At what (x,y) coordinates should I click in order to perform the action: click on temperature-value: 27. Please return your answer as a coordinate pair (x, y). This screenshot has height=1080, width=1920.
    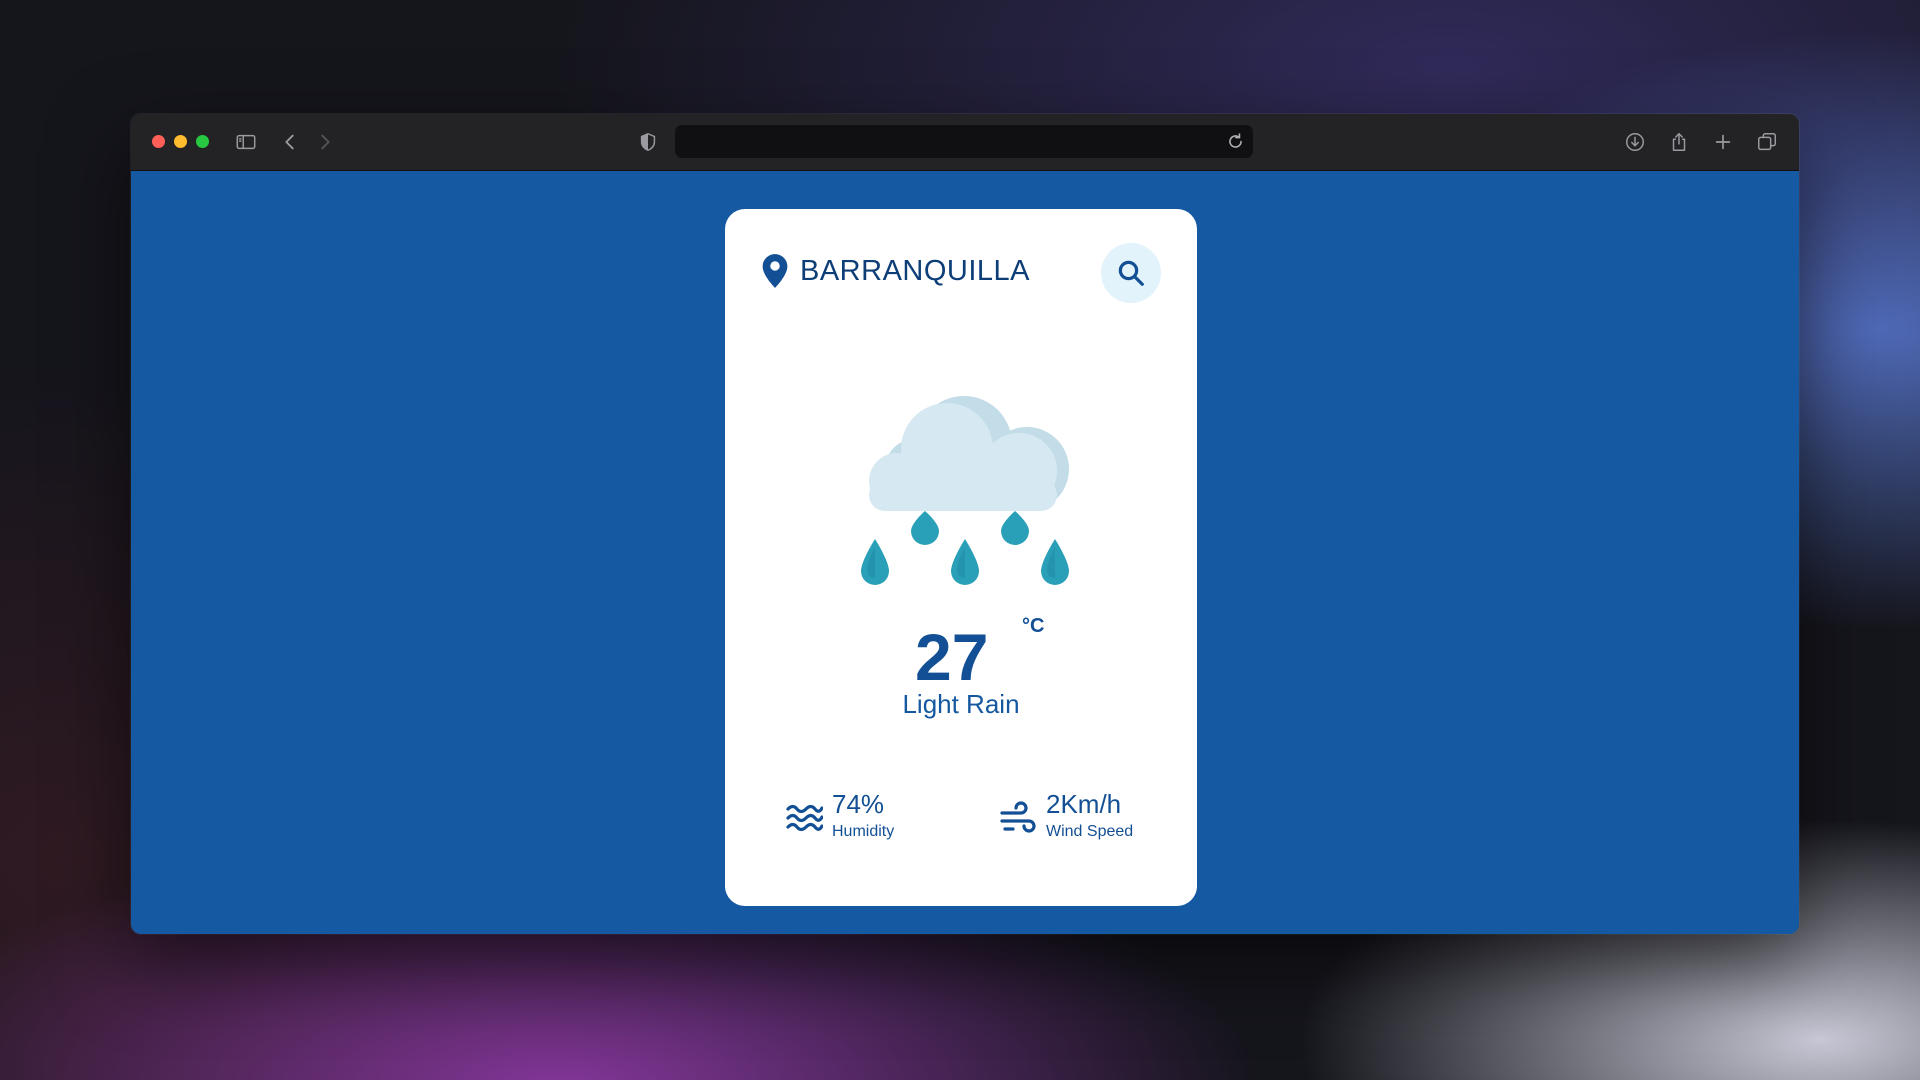
    Looking at the image, I should click on (952, 657).